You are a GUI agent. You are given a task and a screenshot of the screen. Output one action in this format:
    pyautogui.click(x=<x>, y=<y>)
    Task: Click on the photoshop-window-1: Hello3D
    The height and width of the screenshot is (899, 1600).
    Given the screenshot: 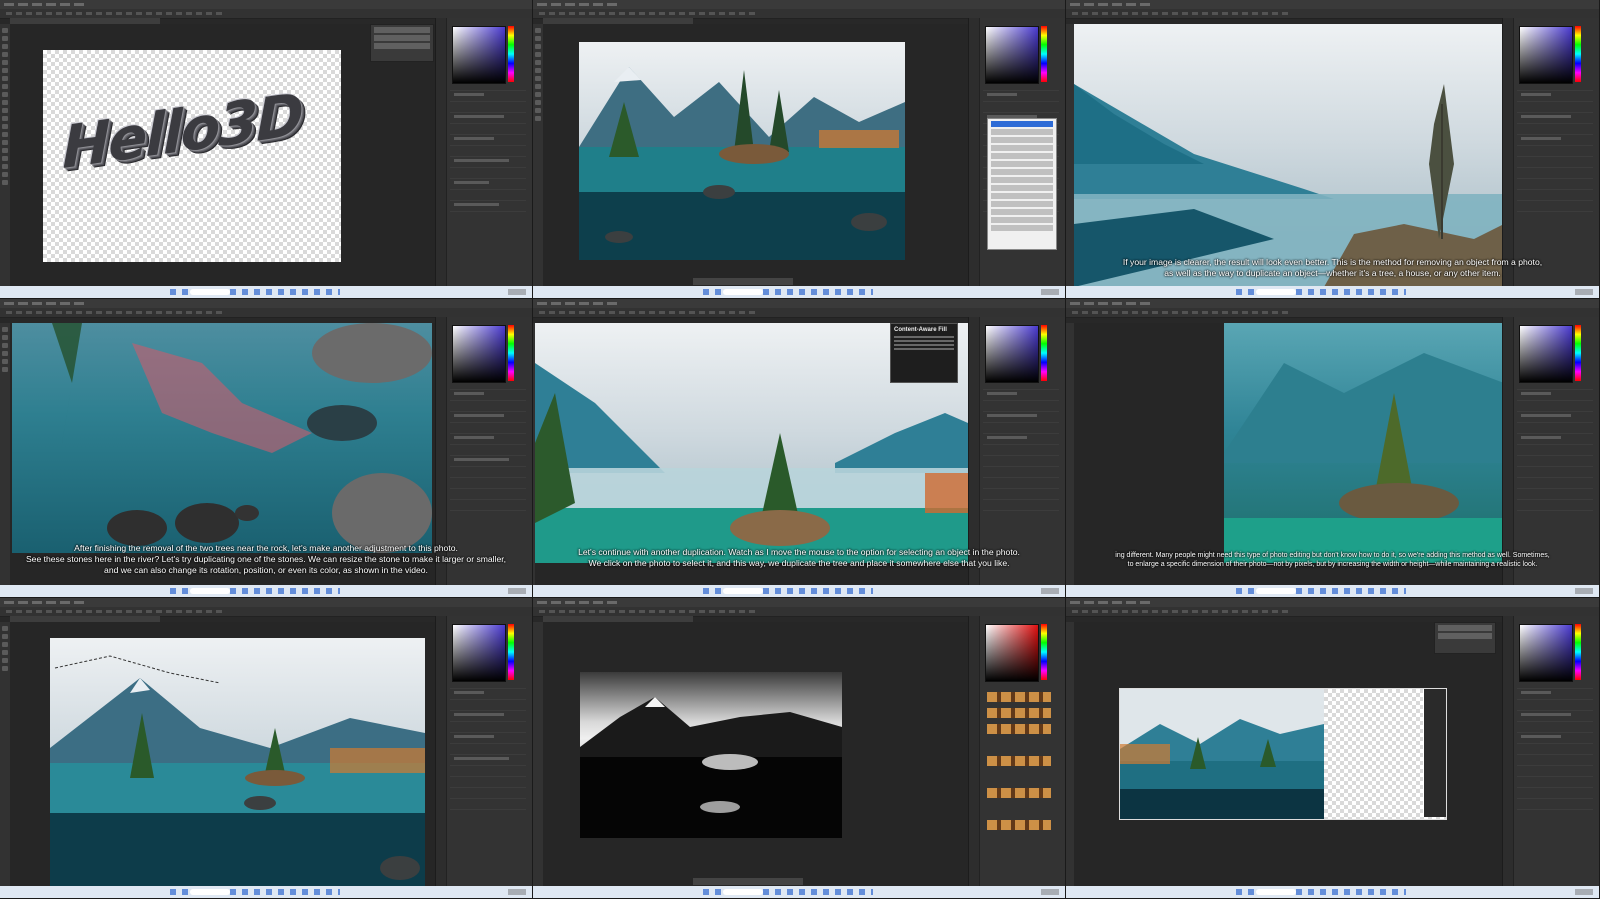 What is the action you would take?
    pyautogui.click(x=266, y=149)
    